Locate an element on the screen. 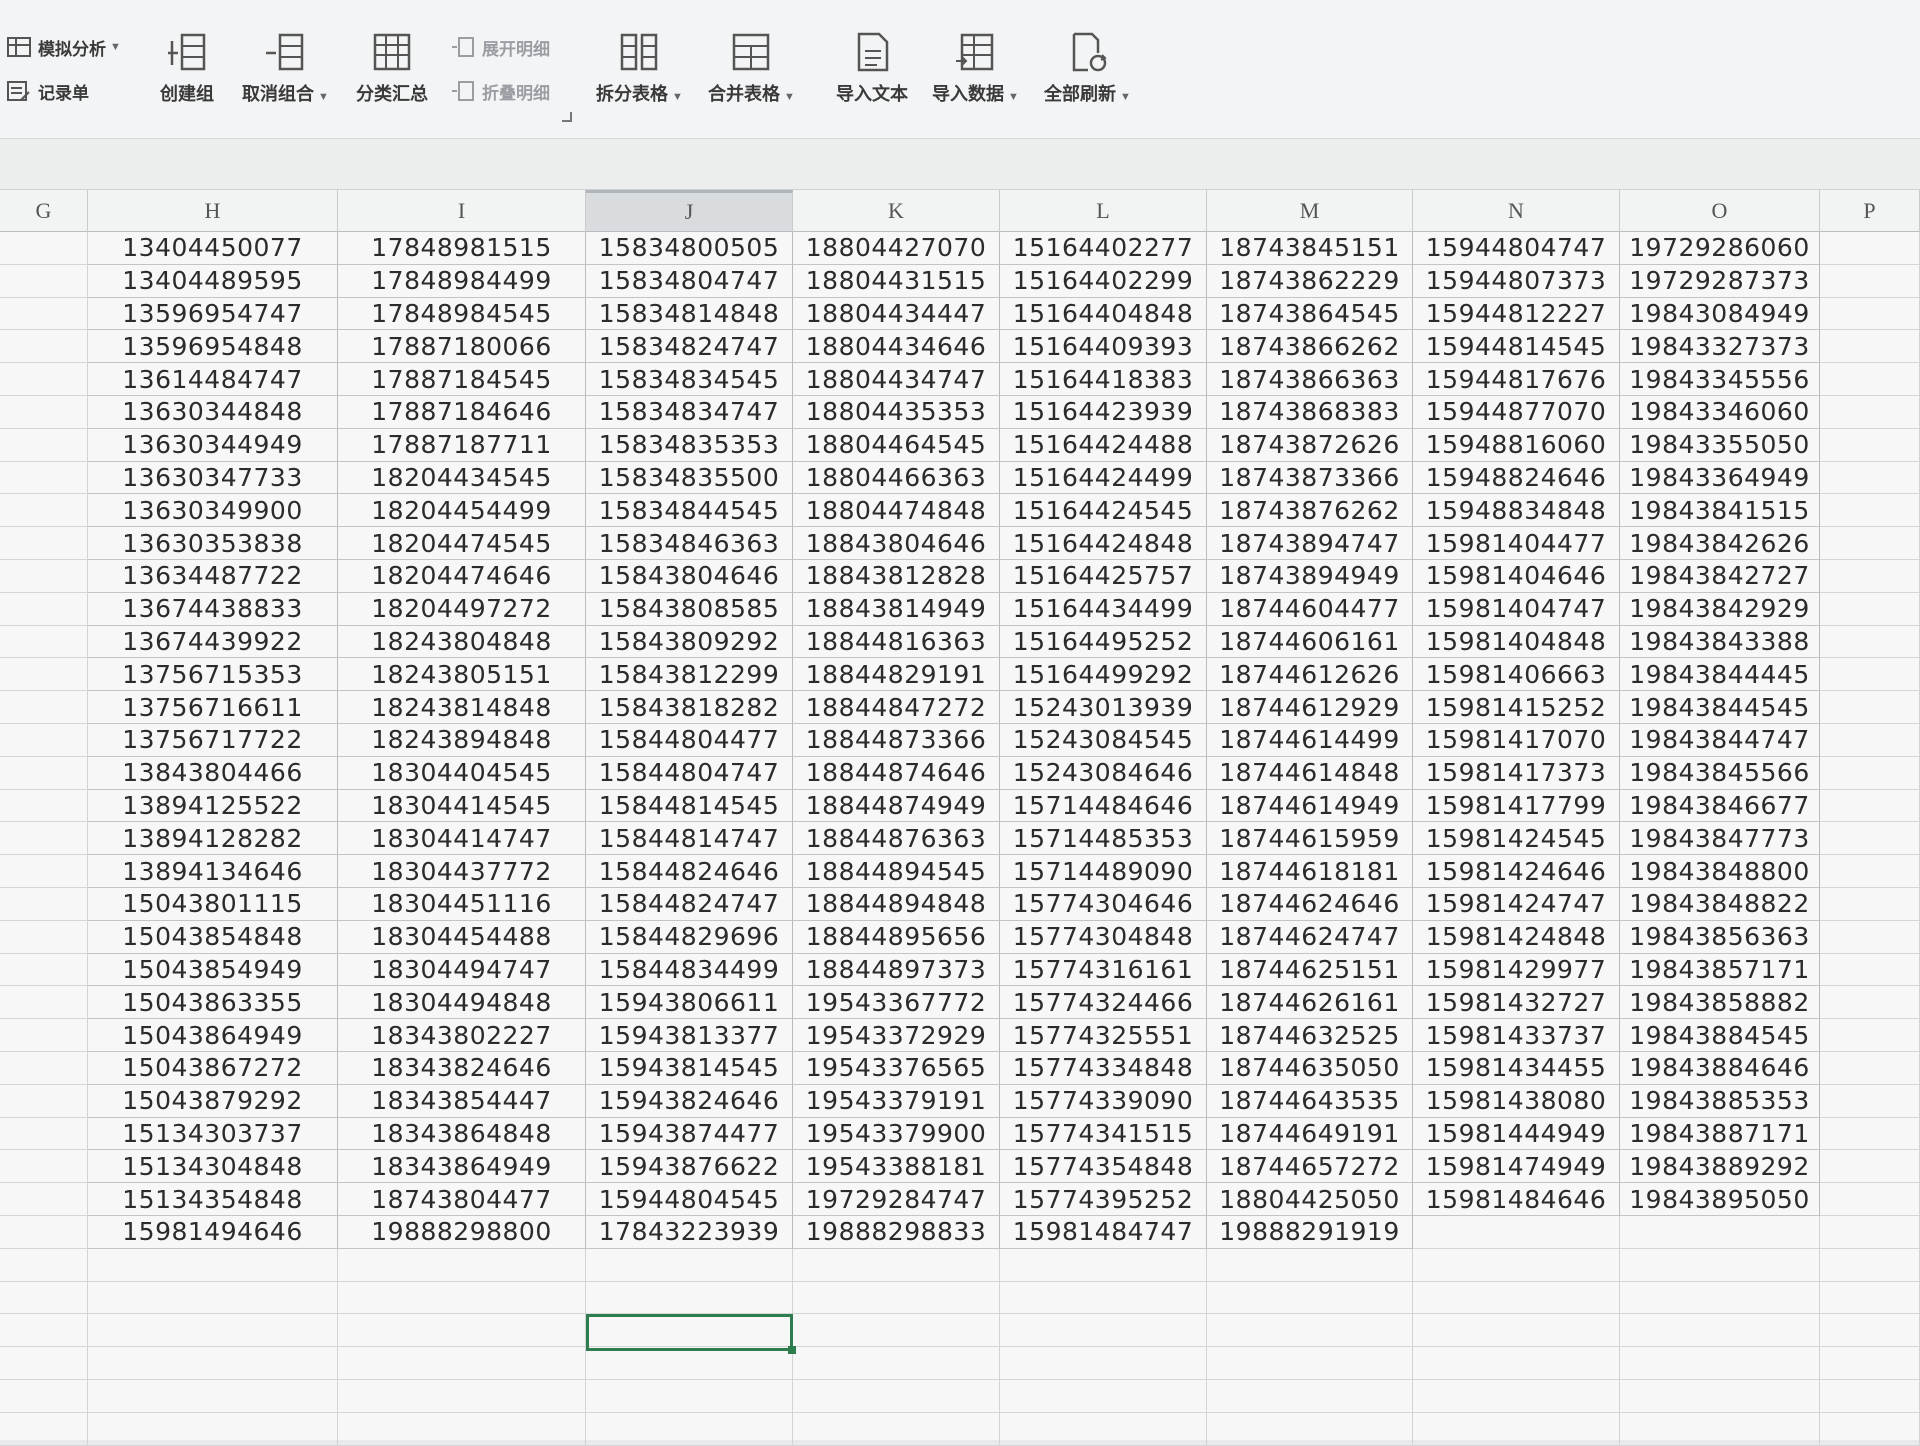  cell-i27: 18343854447 is located at coordinates (462, 1101).